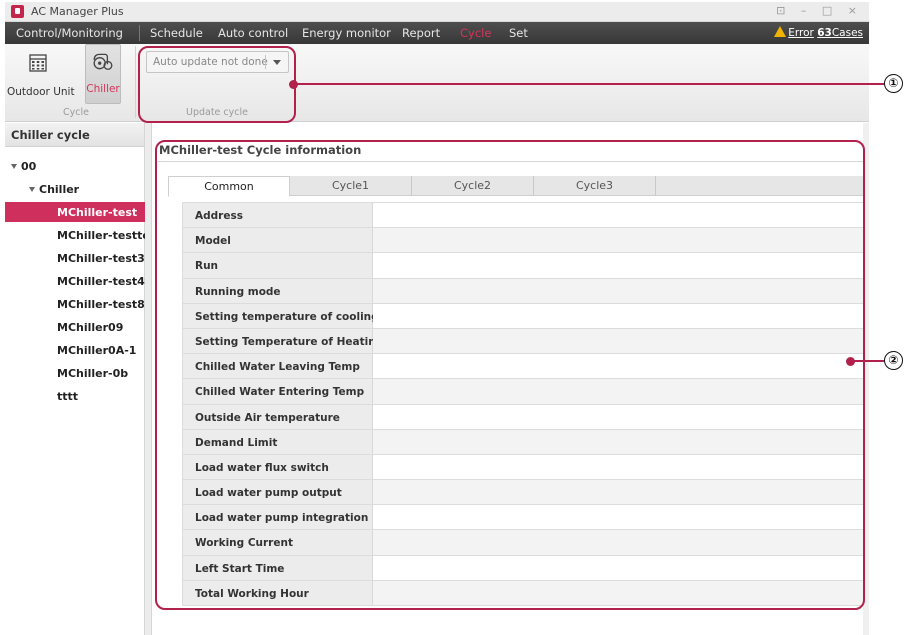 This screenshot has height=635, width=909. What do you see at coordinates (893, 83) in the screenshot?
I see `callout-number-1: ①` at bounding box center [893, 83].